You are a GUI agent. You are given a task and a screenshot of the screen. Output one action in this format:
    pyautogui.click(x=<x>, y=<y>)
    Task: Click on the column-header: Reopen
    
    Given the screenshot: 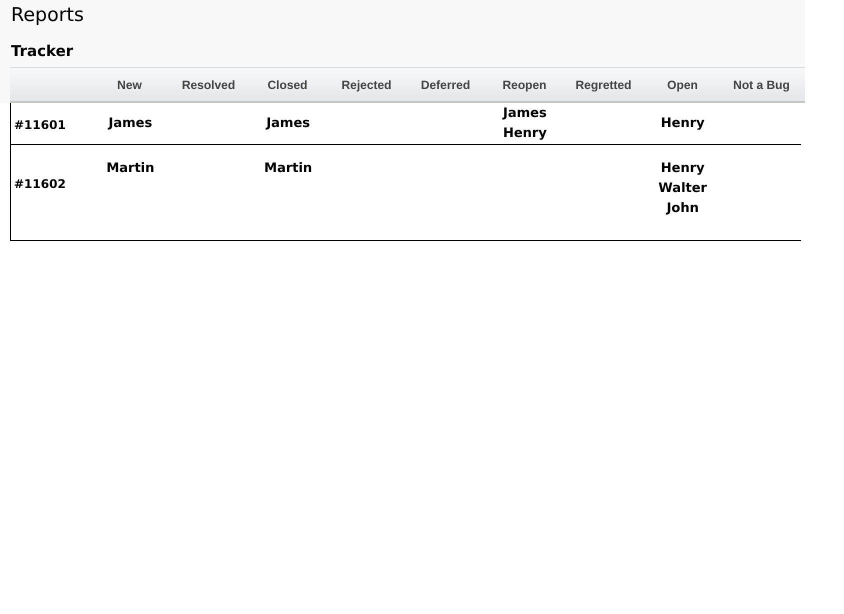 What is the action you would take?
    pyautogui.click(x=524, y=85)
    